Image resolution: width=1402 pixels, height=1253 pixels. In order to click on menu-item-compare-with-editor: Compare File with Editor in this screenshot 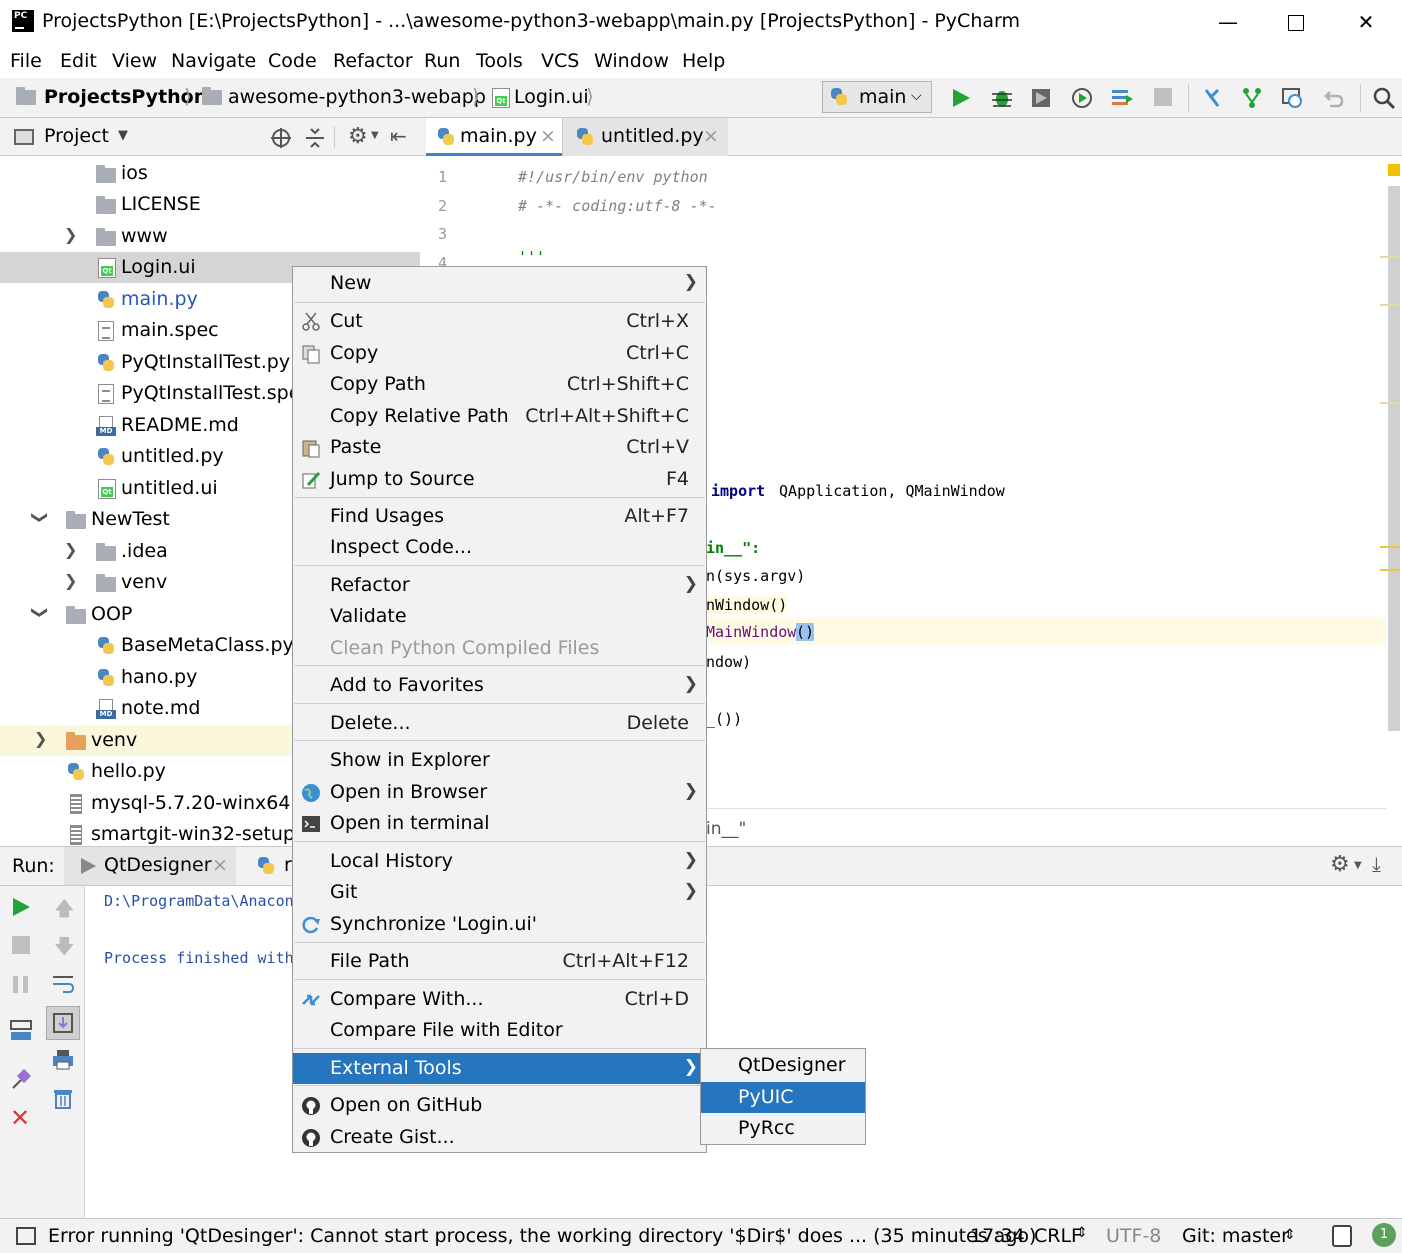, I will do `click(499, 1030)`.